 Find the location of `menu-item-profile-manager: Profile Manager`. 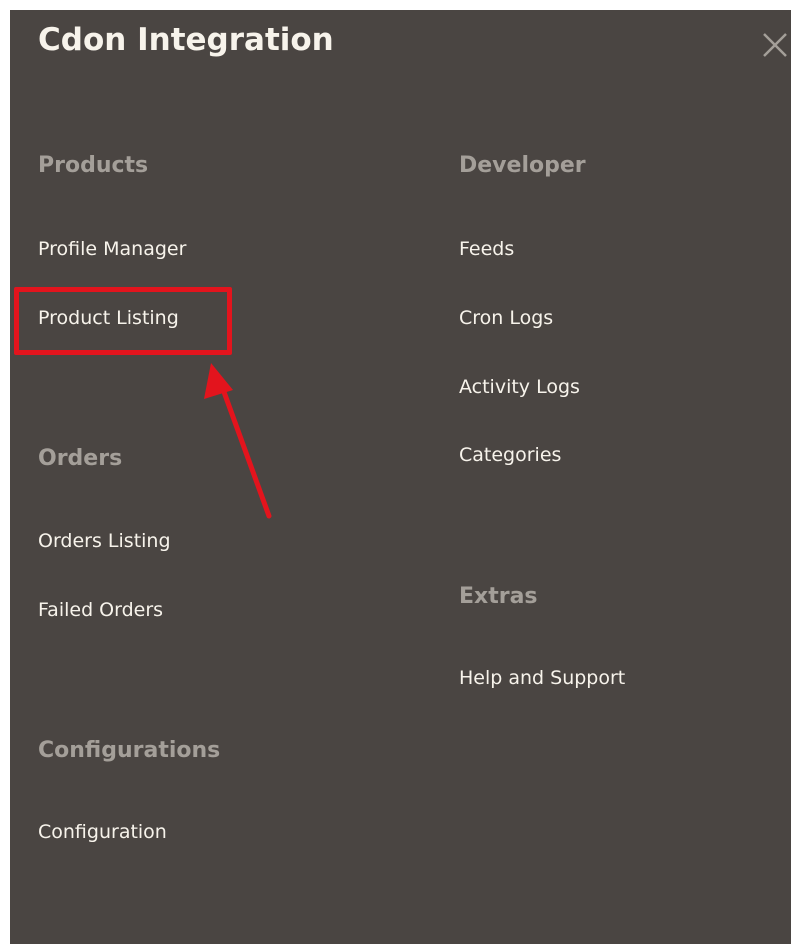

menu-item-profile-manager: Profile Manager is located at coordinates (112, 249).